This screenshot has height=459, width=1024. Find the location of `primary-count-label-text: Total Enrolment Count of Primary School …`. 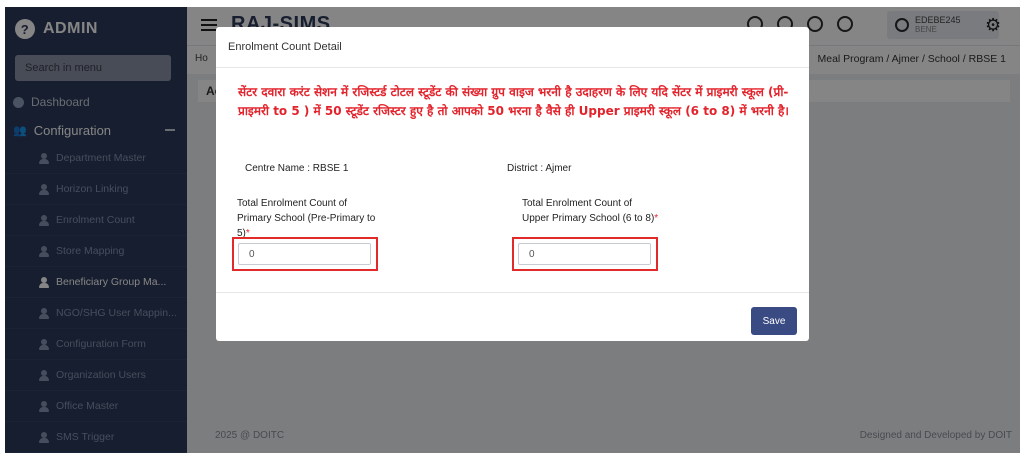

primary-count-label-text: Total Enrolment Count of Primary School … is located at coordinates (306, 218).